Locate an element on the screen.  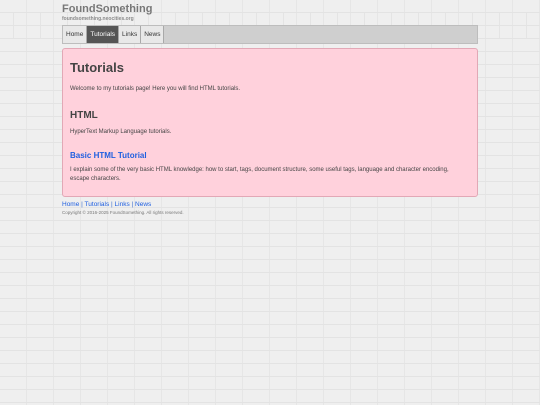
footer-link-links: Links is located at coordinates (122, 204).